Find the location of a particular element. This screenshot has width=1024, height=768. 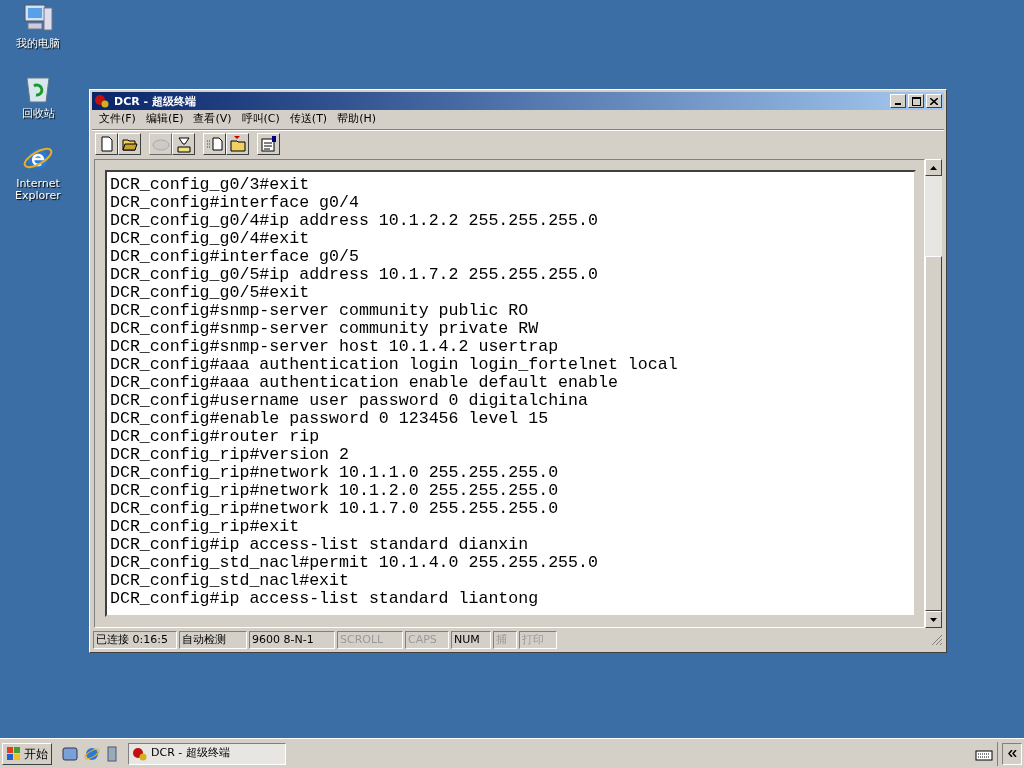

terminal-line: DCR_config_rip#version 2 is located at coordinates (230, 455).